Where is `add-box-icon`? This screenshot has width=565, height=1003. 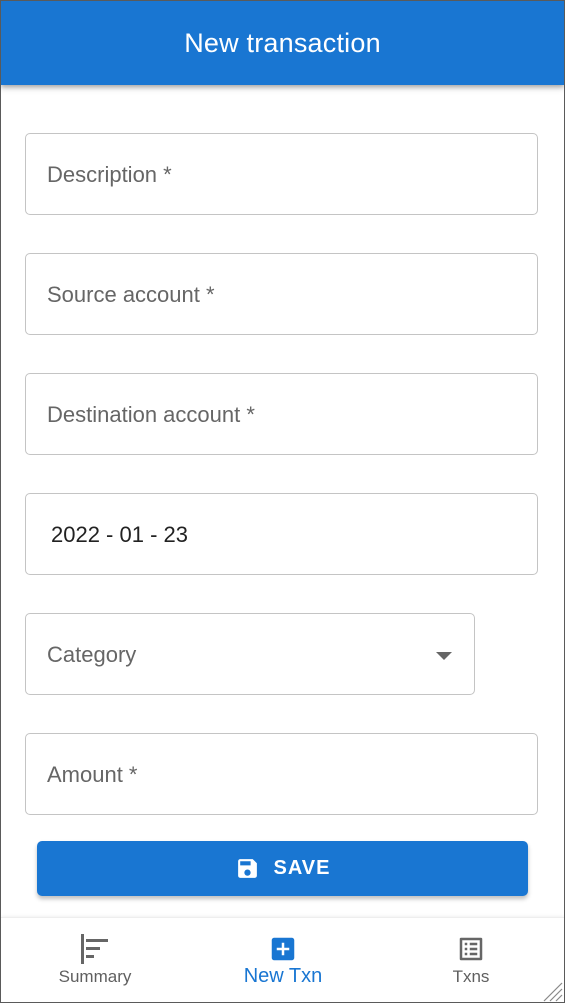
add-box-icon is located at coordinates (283, 949).